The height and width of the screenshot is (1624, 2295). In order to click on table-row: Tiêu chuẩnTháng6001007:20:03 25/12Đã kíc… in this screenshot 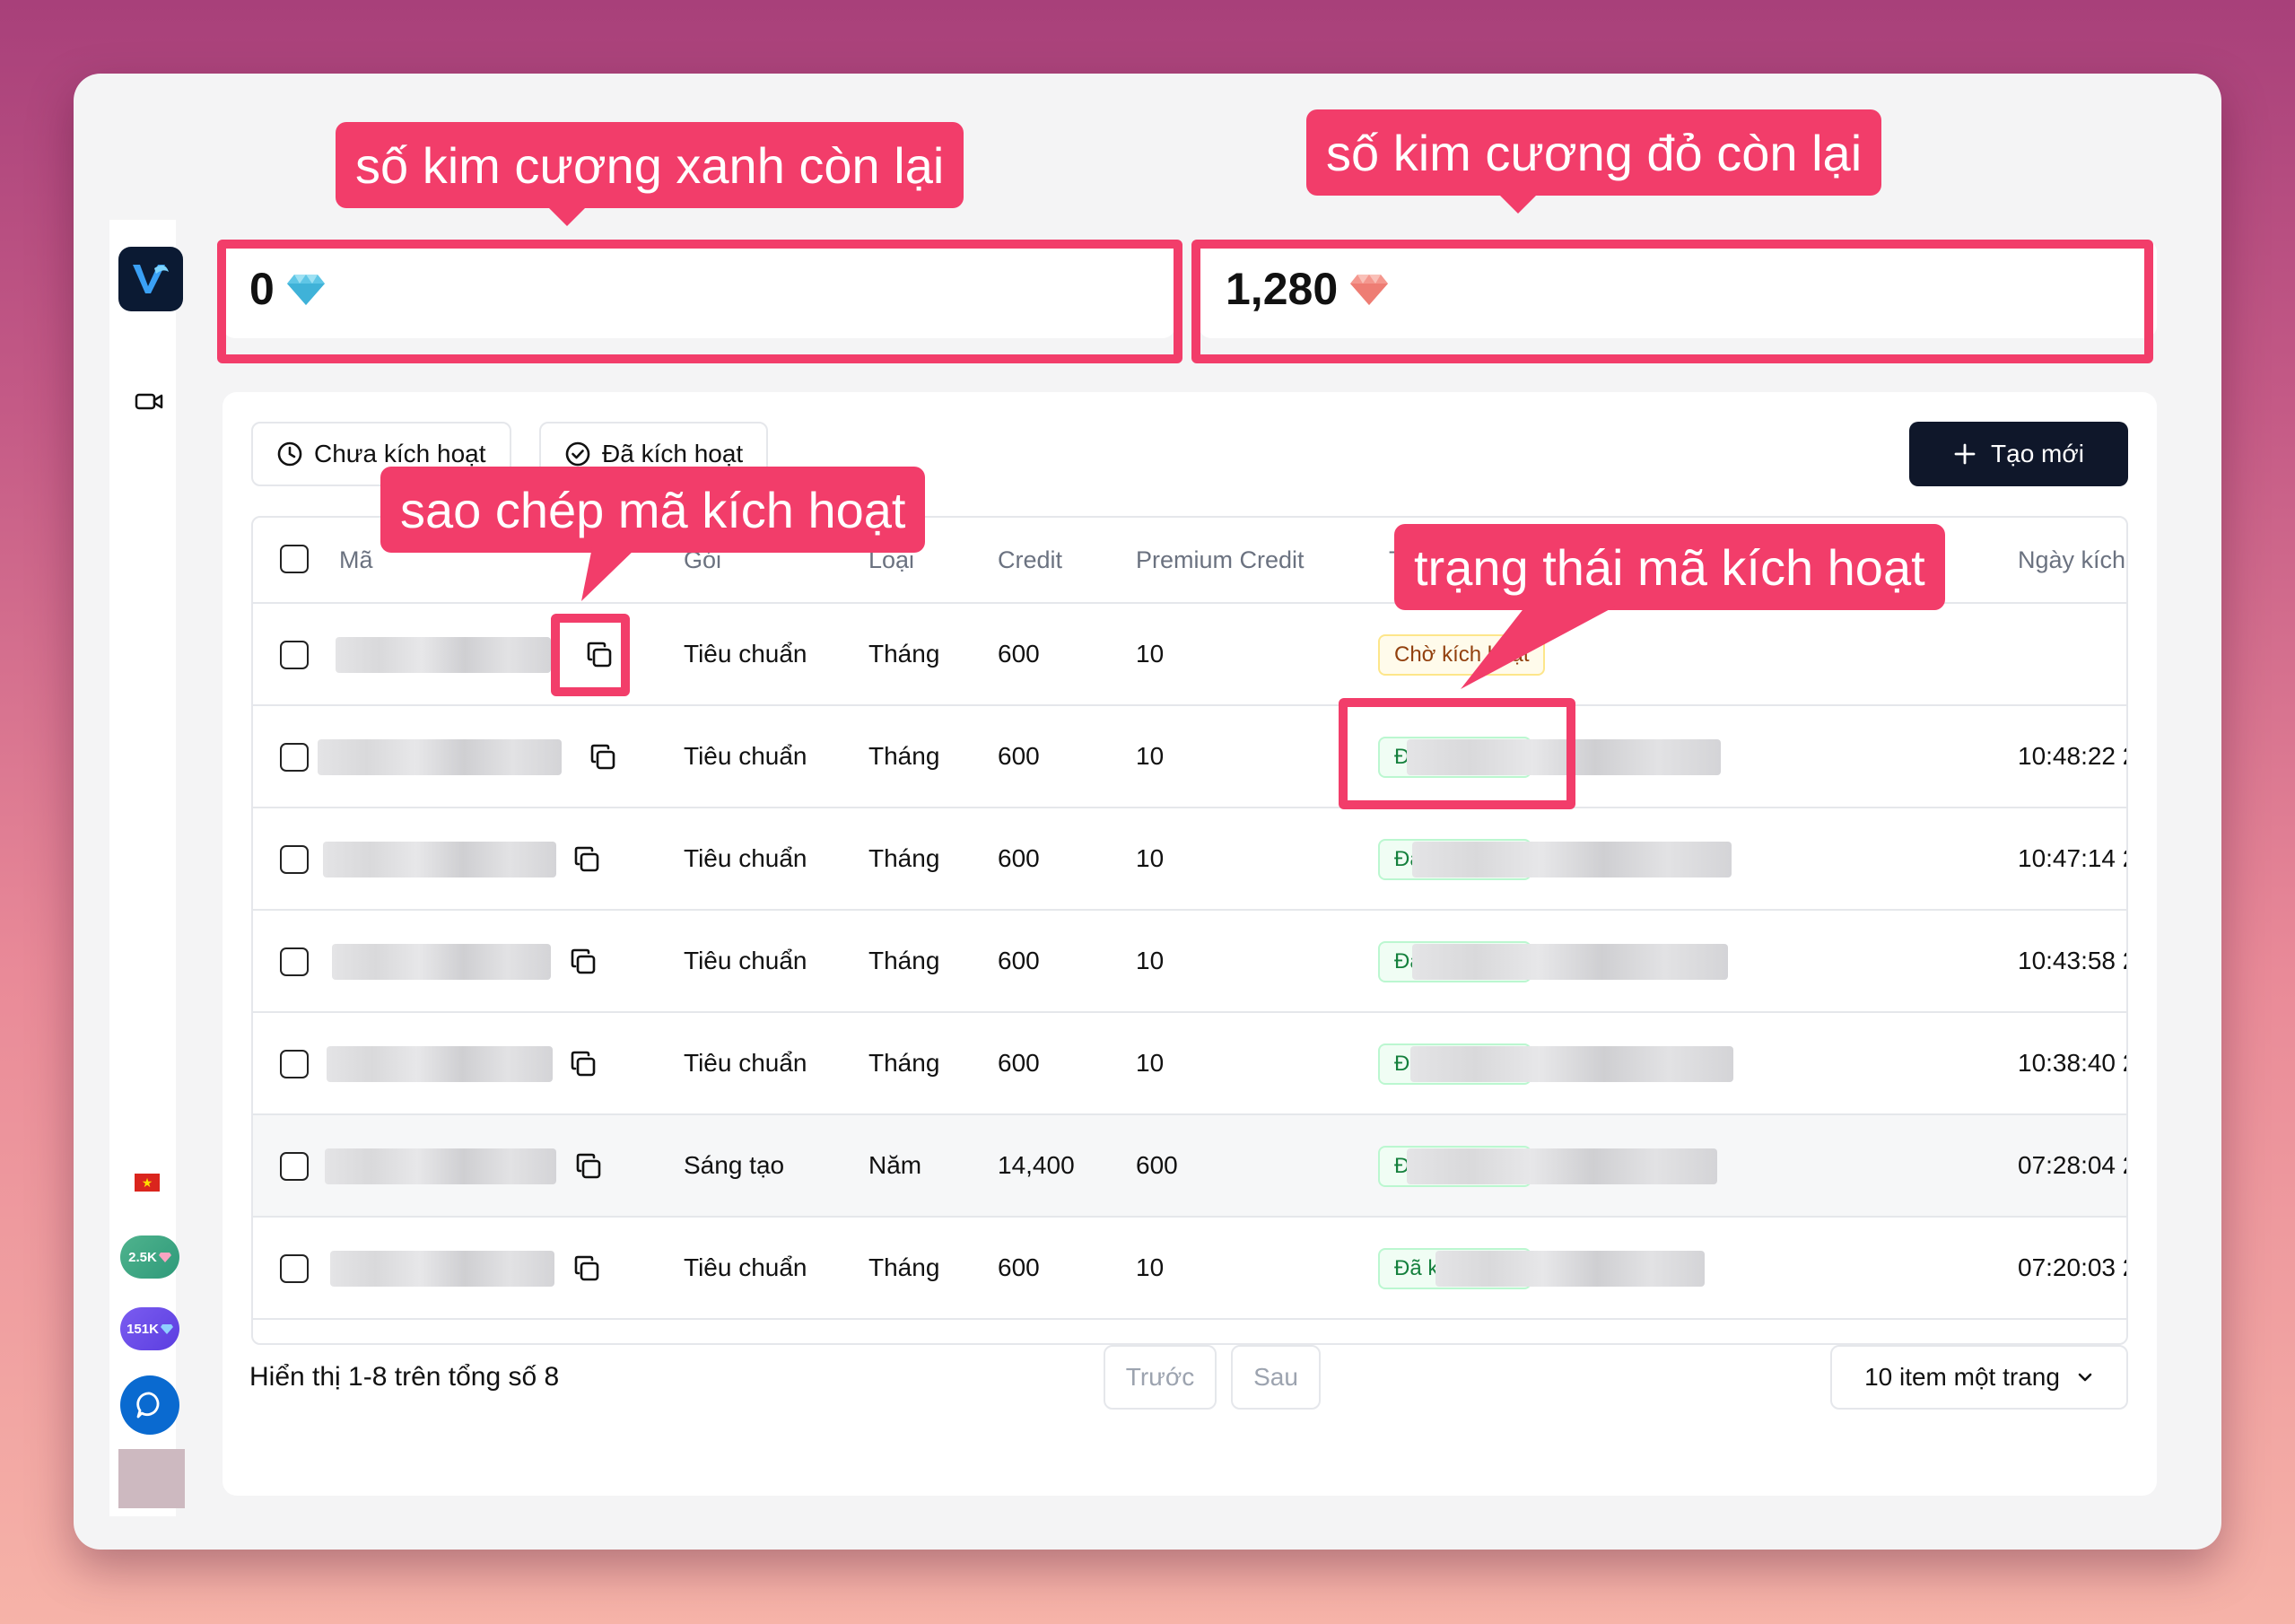, I will do `click(1189, 1269)`.